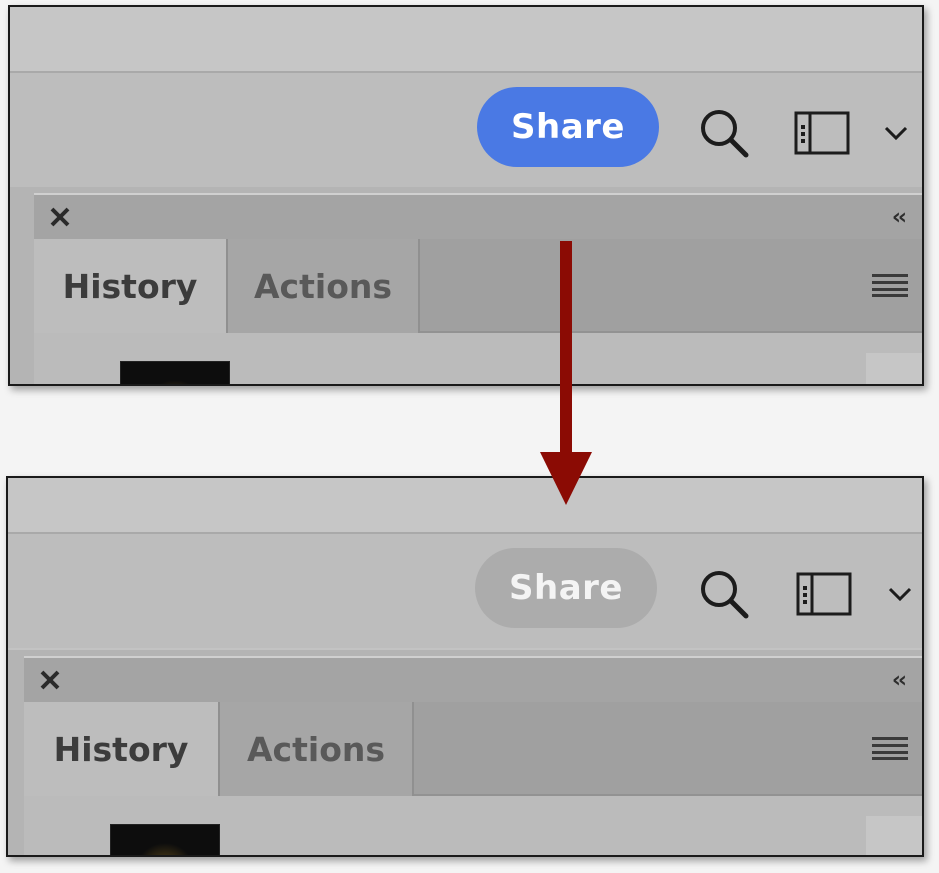 Image resolution: width=939 pixels, height=873 pixels. What do you see at coordinates (566, 347) in the screenshot?
I see `arrow-shaft` at bounding box center [566, 347].